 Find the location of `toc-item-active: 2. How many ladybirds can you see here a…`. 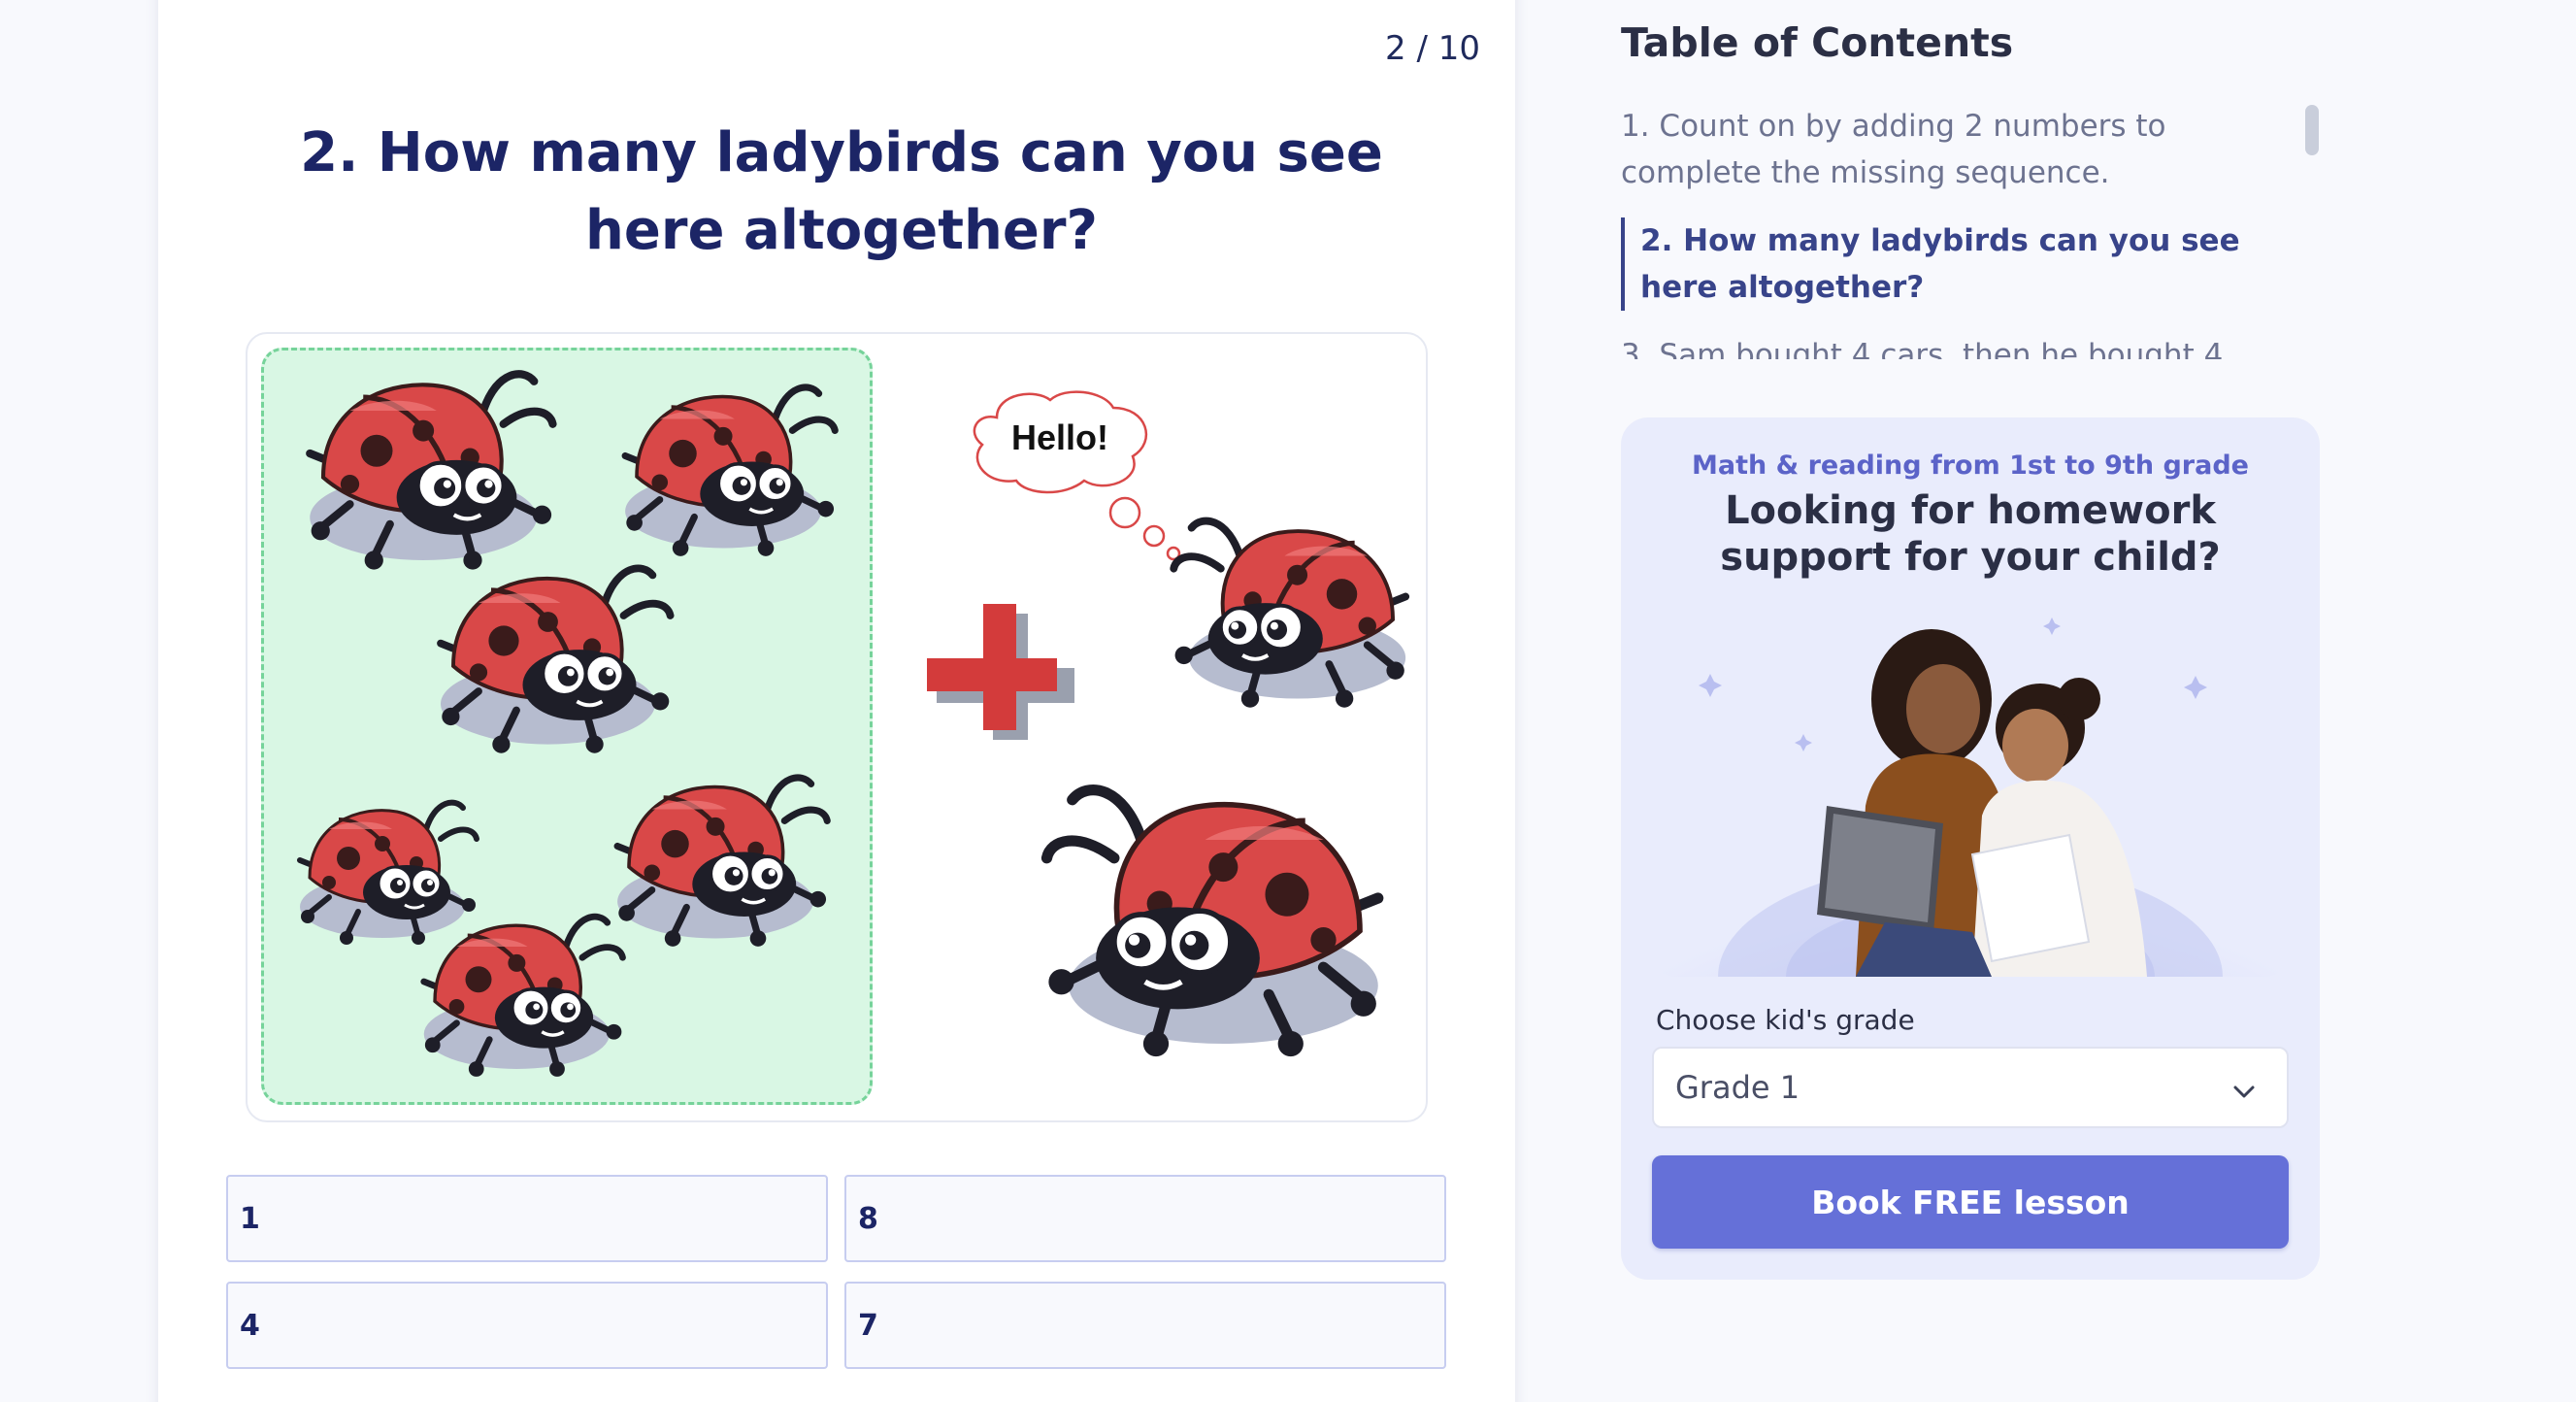

toc-item-active: 2. How many ladybirds can you see here a… is located at coordinates (1951, 264).